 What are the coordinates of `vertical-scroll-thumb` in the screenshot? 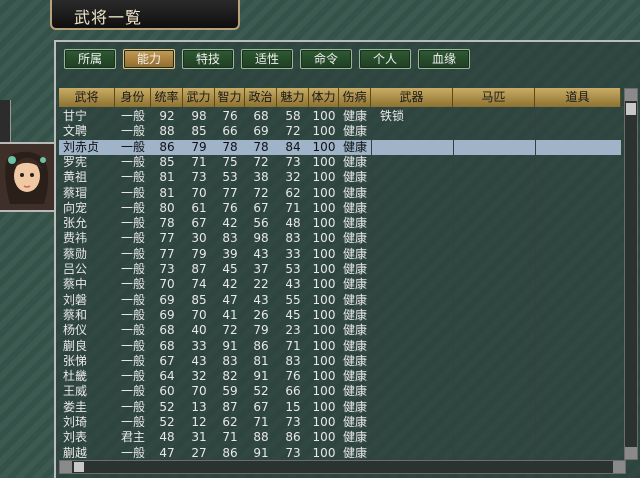 It's located at (631, 109).